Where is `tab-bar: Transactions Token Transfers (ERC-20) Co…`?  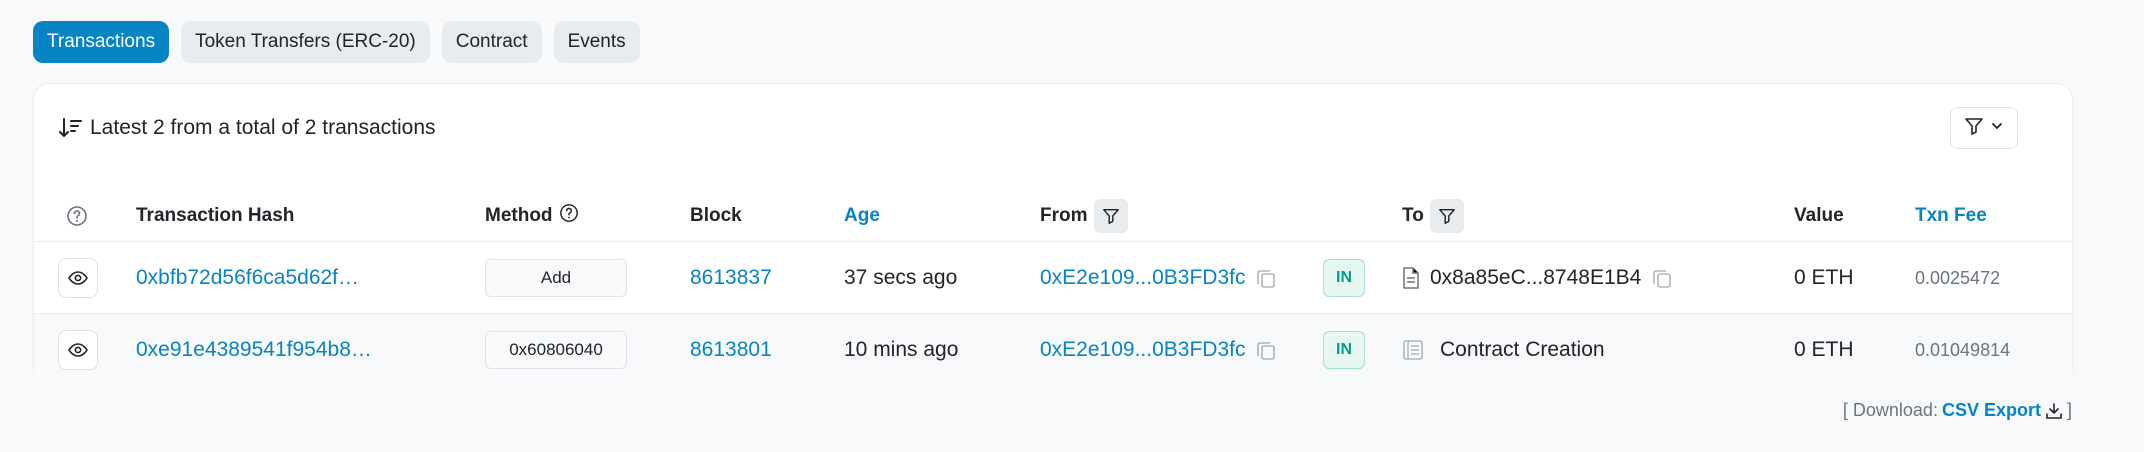
tab-bar: Transactions Token Transfers (ERC-20) Co… is located at coordinates (336, 42).